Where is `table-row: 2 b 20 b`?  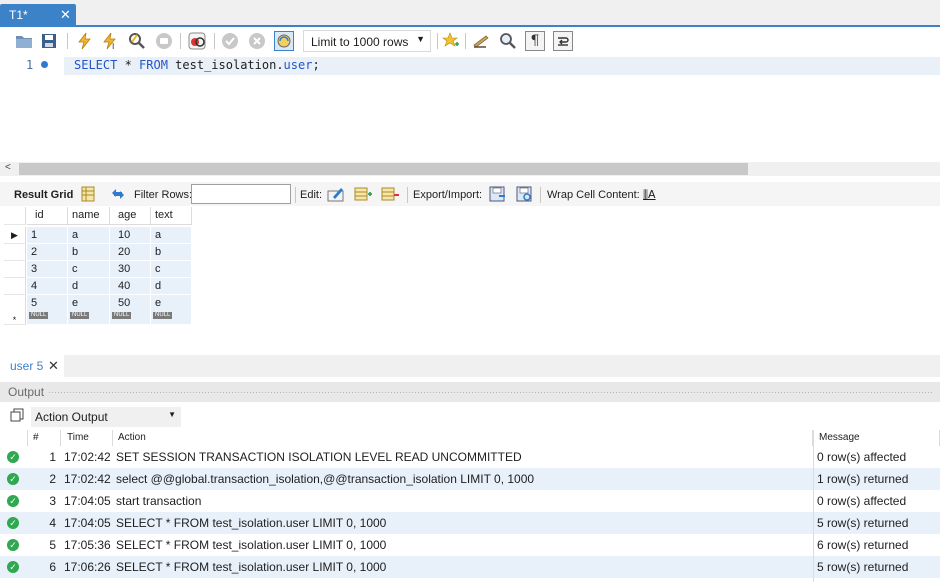 table-row: 2 b 20 b is located at coordinates (98, 252).